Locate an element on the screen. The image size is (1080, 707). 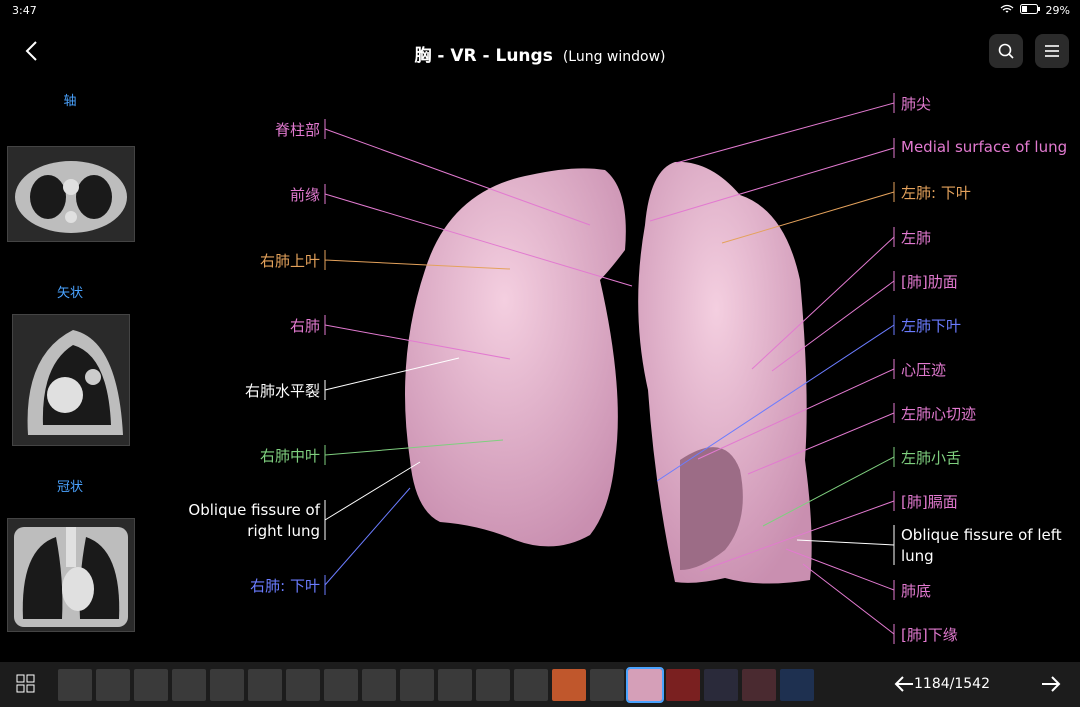
menu-icon is located at coordinates (1052, 51).